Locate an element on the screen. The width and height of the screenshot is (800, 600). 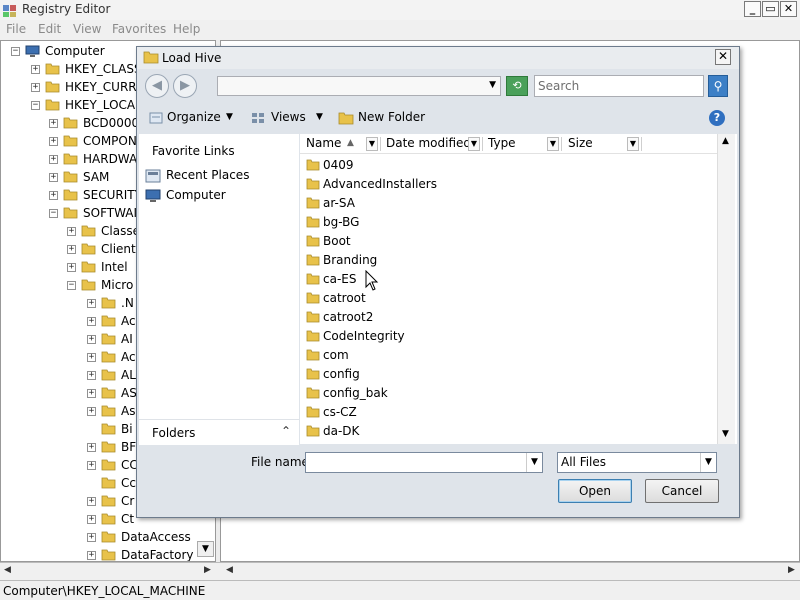
column-size: Size is located at coordinates (580, 143).